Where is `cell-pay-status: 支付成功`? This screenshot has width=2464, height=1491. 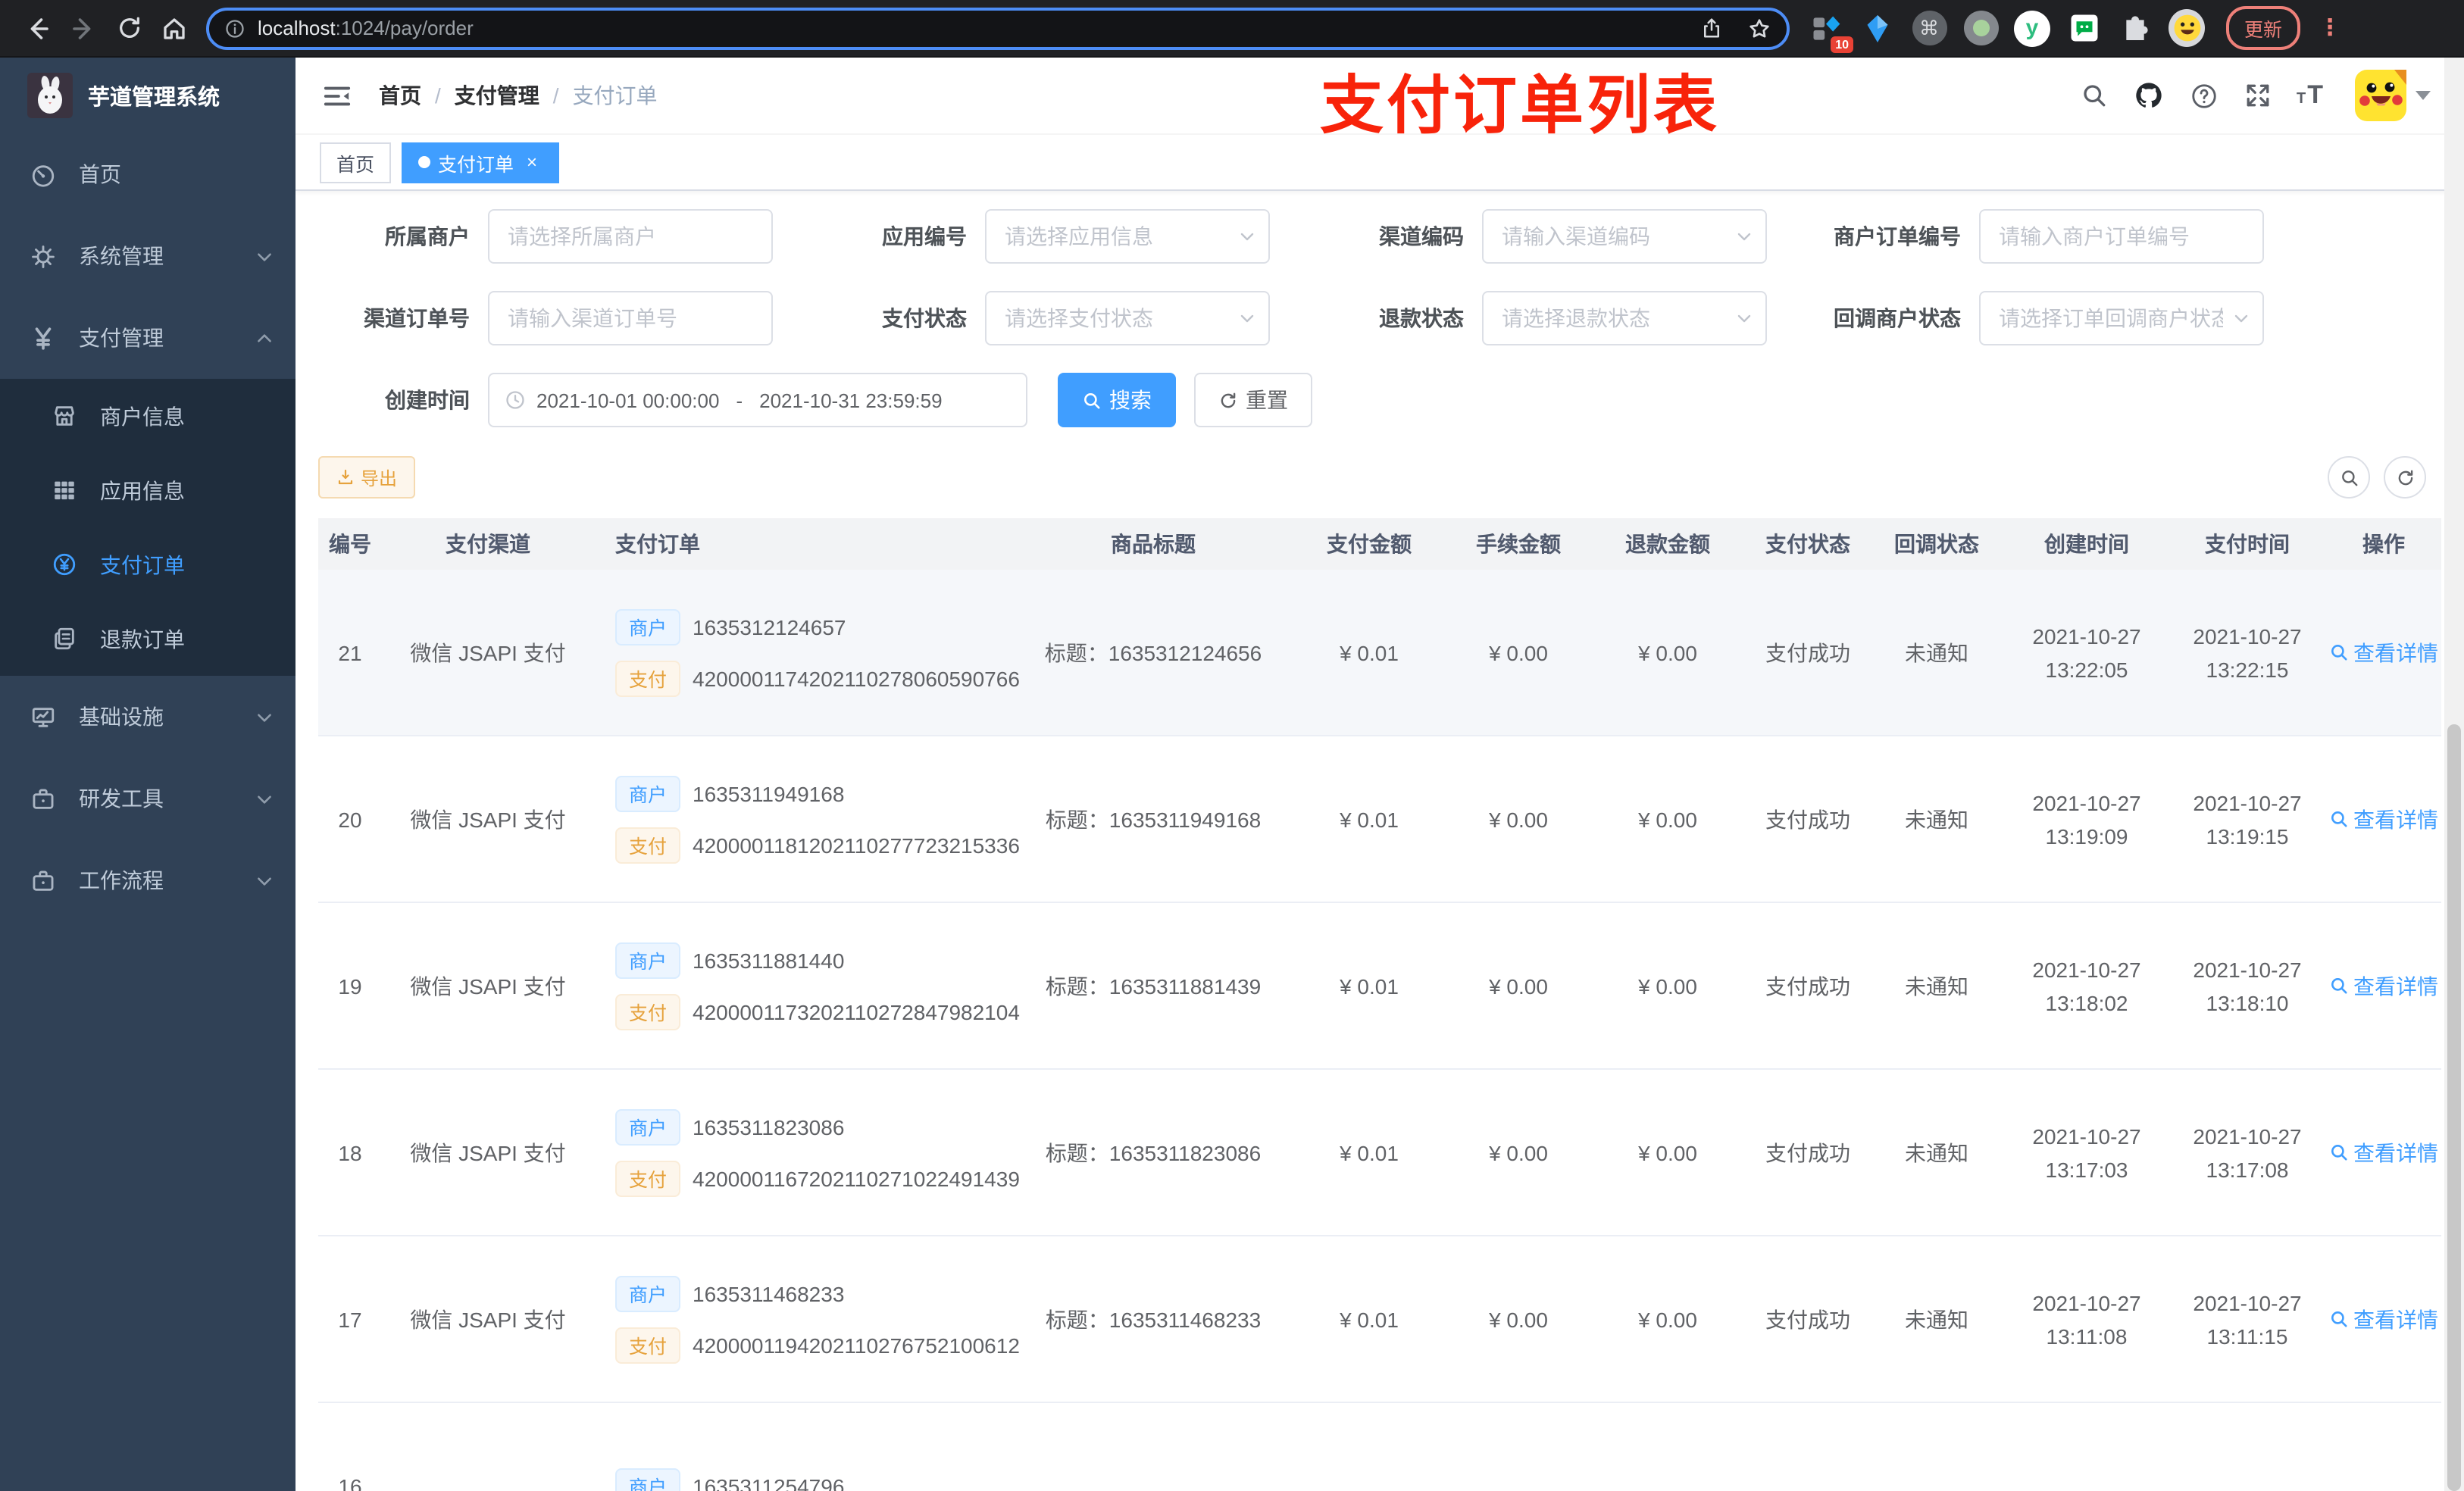 cell-pay-status: 支付成功 is located at coordinates (1807, 652).